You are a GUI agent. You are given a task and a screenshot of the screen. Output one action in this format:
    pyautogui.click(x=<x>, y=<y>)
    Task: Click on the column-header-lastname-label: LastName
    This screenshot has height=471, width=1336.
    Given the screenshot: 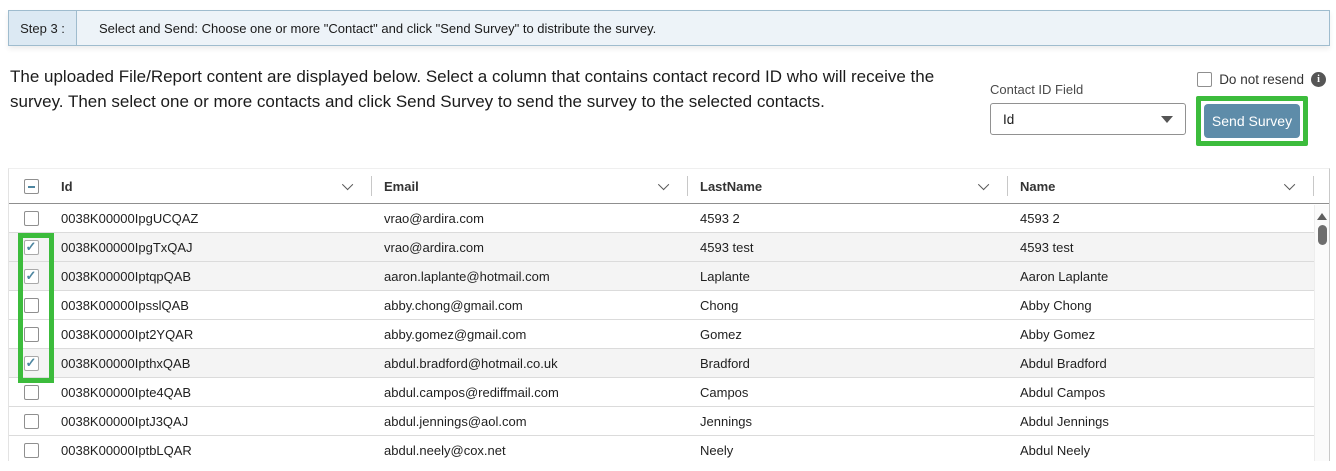 What is the action you would take?
    pyautogui.click(x=731, y=186)
    